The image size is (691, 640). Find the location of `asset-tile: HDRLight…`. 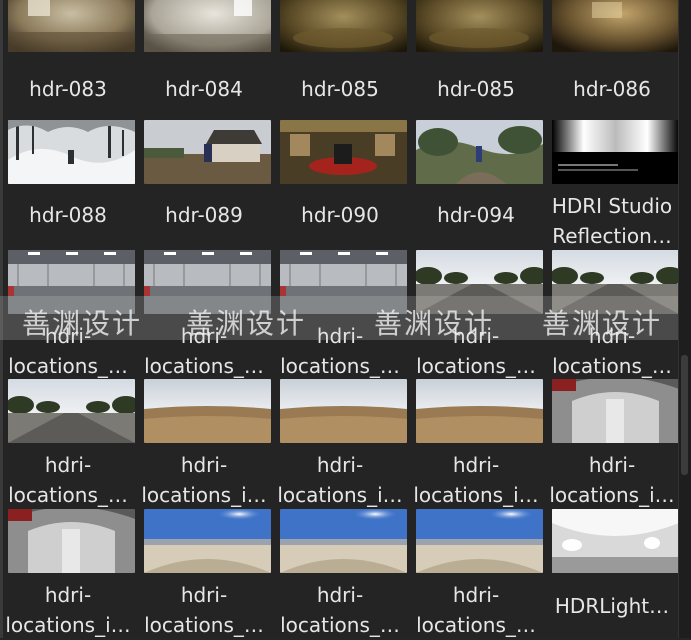

asset-tile: HDRLight… is located at coordinates (612, 574).